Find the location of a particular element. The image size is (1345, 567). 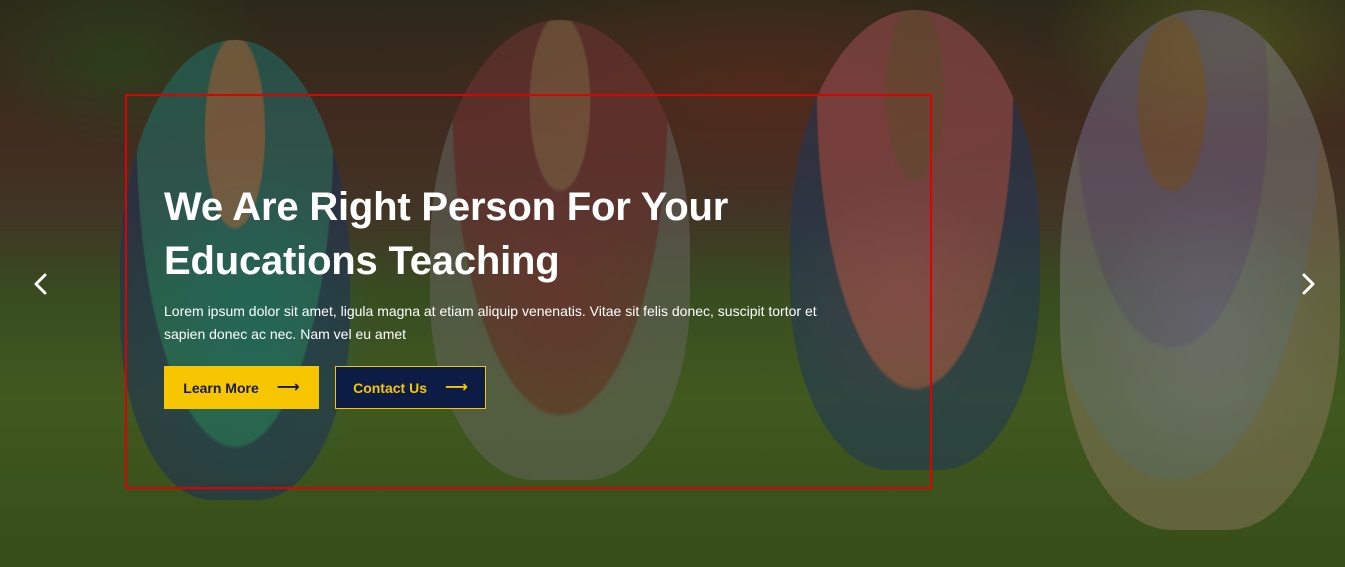

learn-more-button: Learn More ⟶ is located at coordinates (241, 387).